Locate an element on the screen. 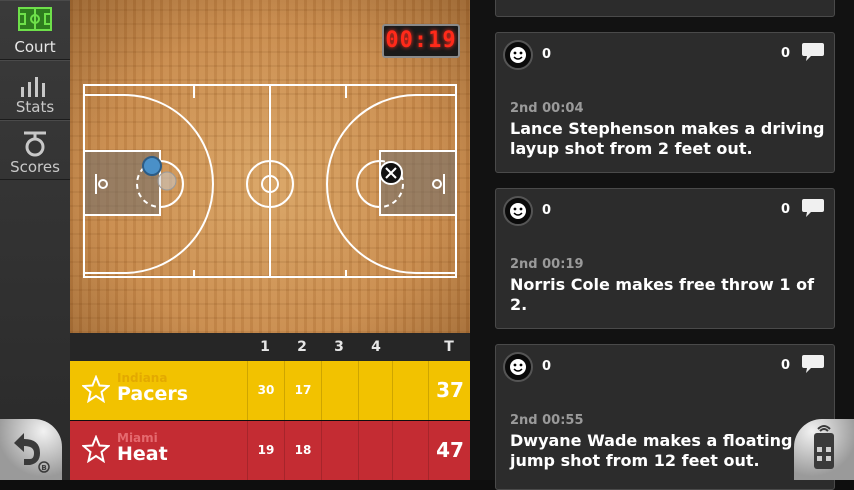 This screenshot has height=490, width=854. scoreboard-header: 1 2 3 4 T is located at coordinates (270, 347).